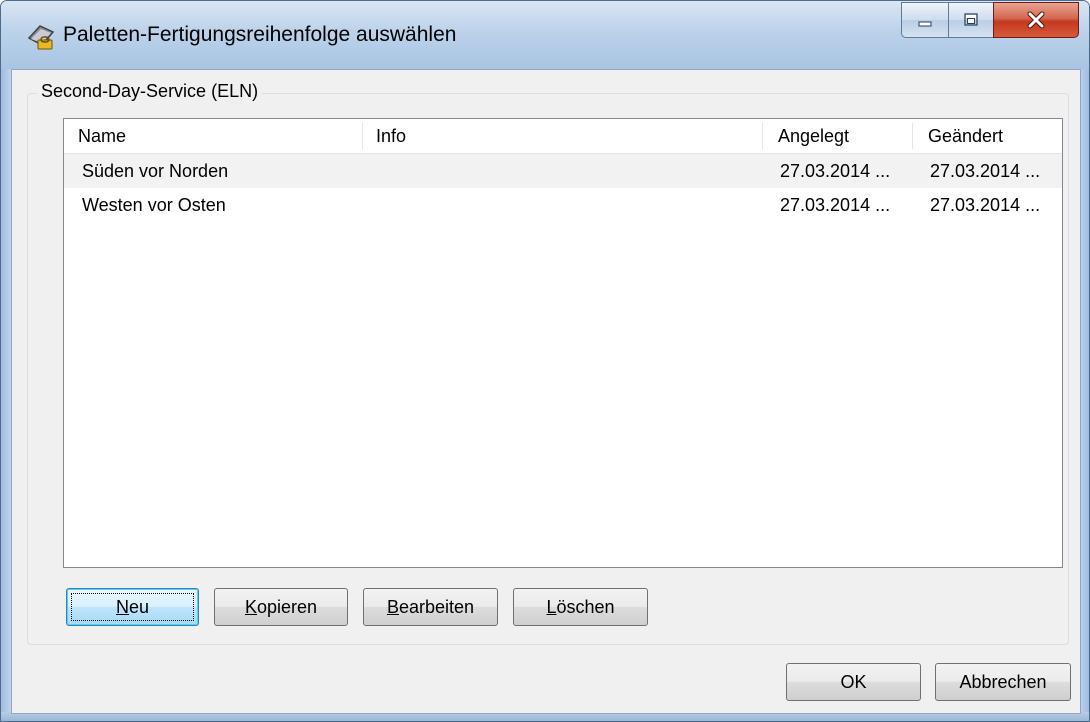 This screenshot has width=1090, height=722. I want to click on copy-button: Kopieren, so click(281, 607).